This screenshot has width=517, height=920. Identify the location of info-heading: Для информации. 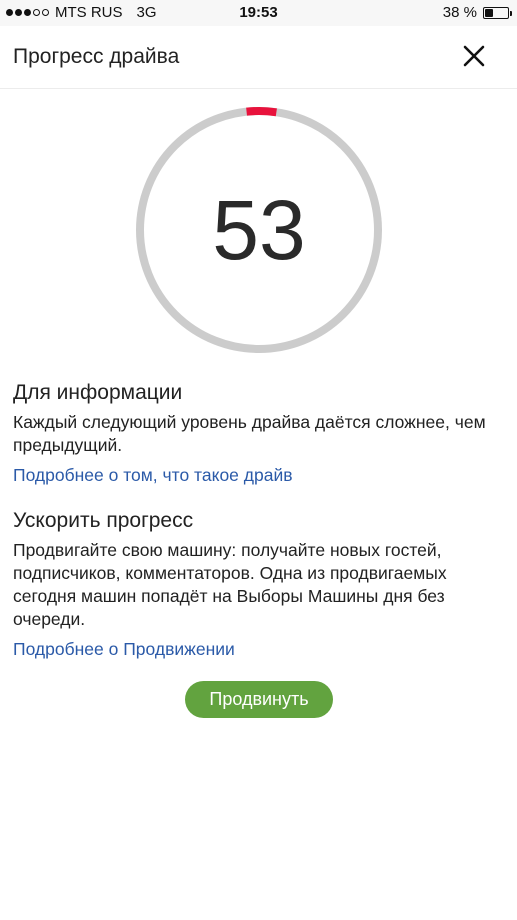
(98, 392).